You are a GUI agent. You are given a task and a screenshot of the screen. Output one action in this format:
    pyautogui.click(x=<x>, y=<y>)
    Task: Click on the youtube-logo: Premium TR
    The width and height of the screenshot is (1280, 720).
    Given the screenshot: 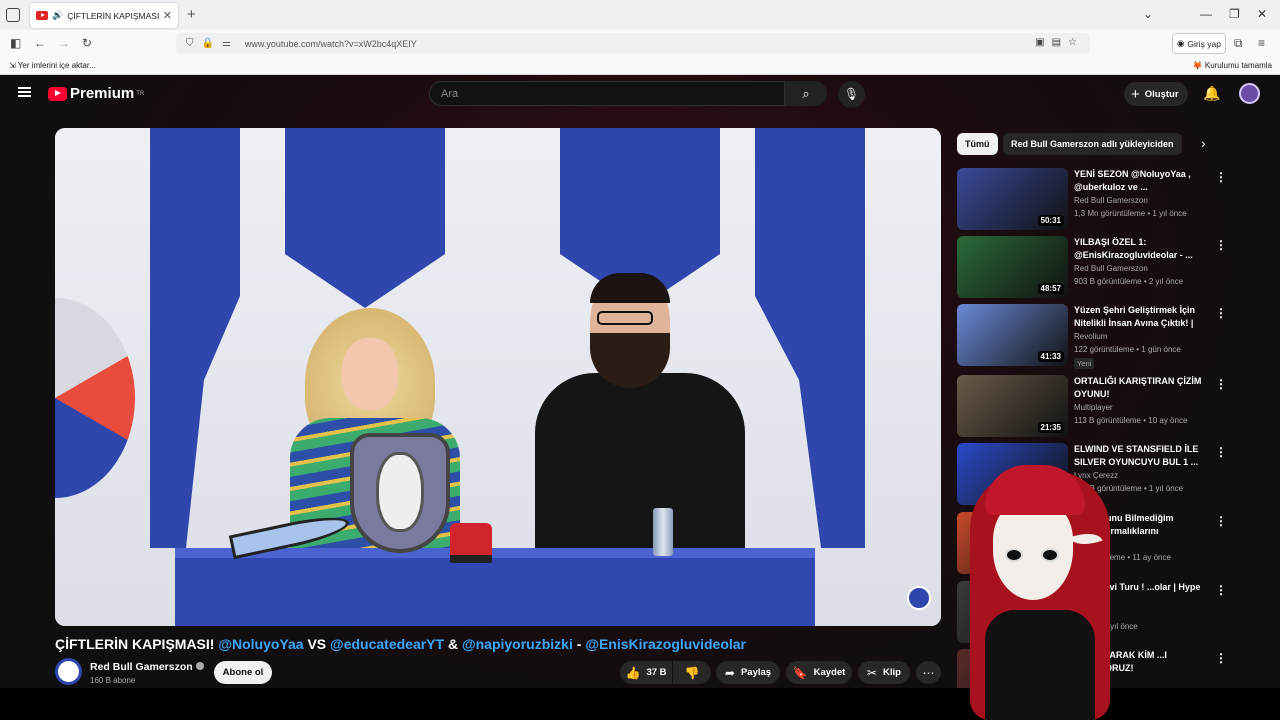 What is the action you would take?
    pyautogui.click(x=96, y=93)
    